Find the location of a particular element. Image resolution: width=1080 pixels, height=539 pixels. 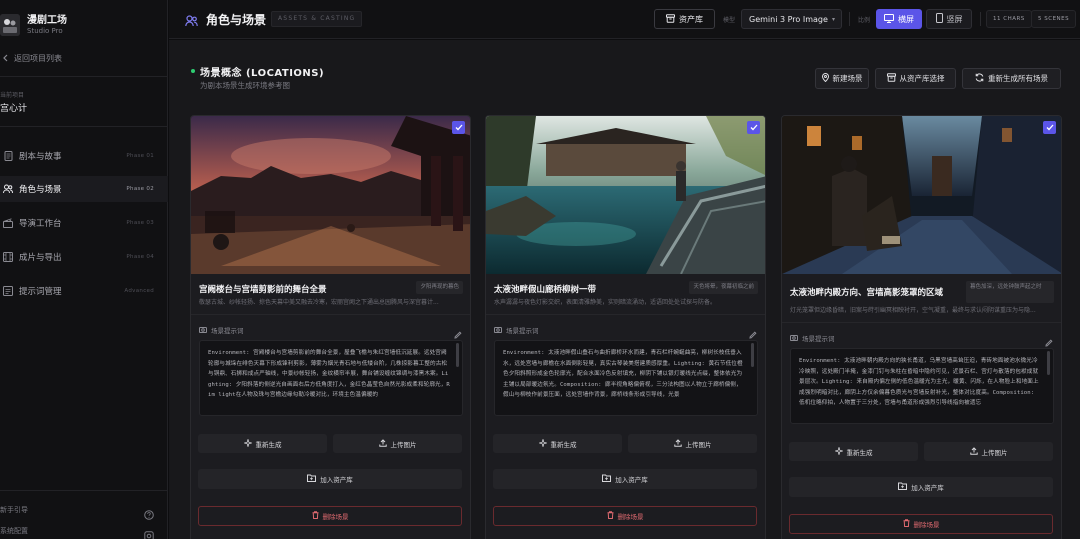

regenerate-label: 重新生成 is located at coordinates (859, 452).